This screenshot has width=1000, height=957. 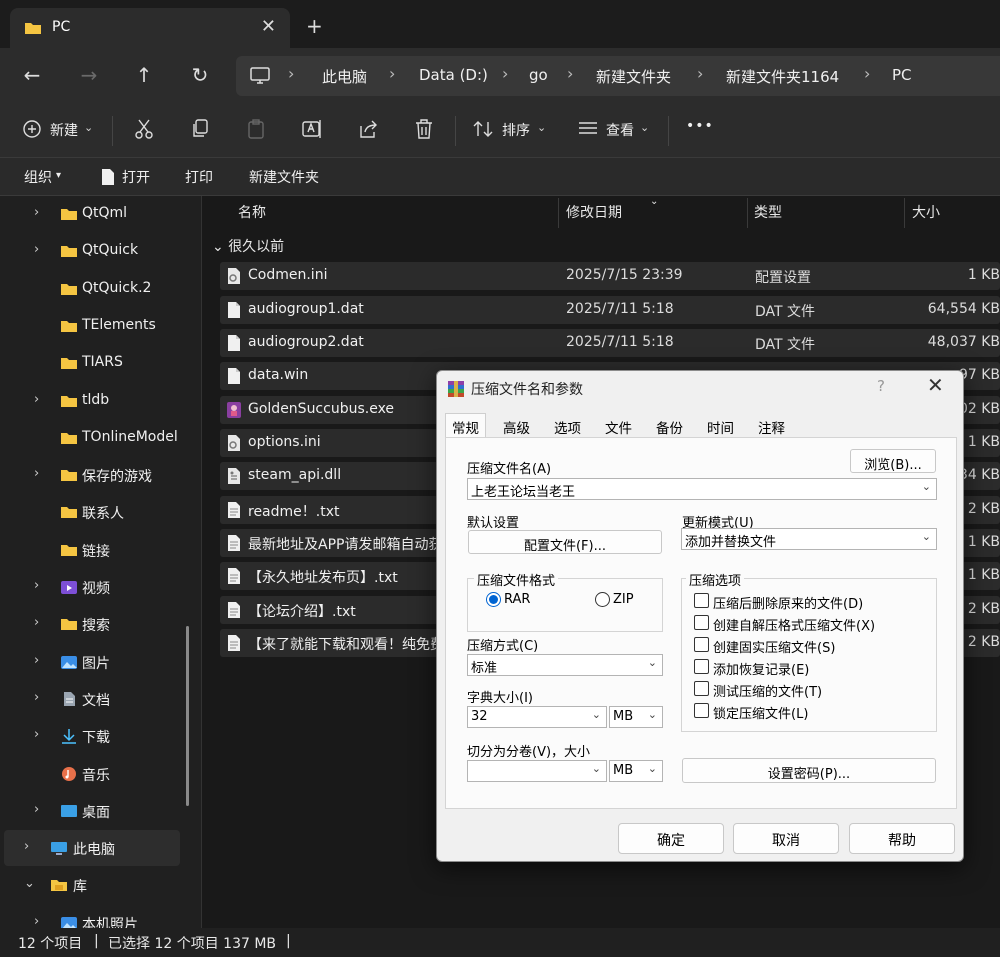 What do you see at coordinates (92, 736) in the screenshot?
I see `sidebar-item: › 下载` at bounding box center [92, 736].